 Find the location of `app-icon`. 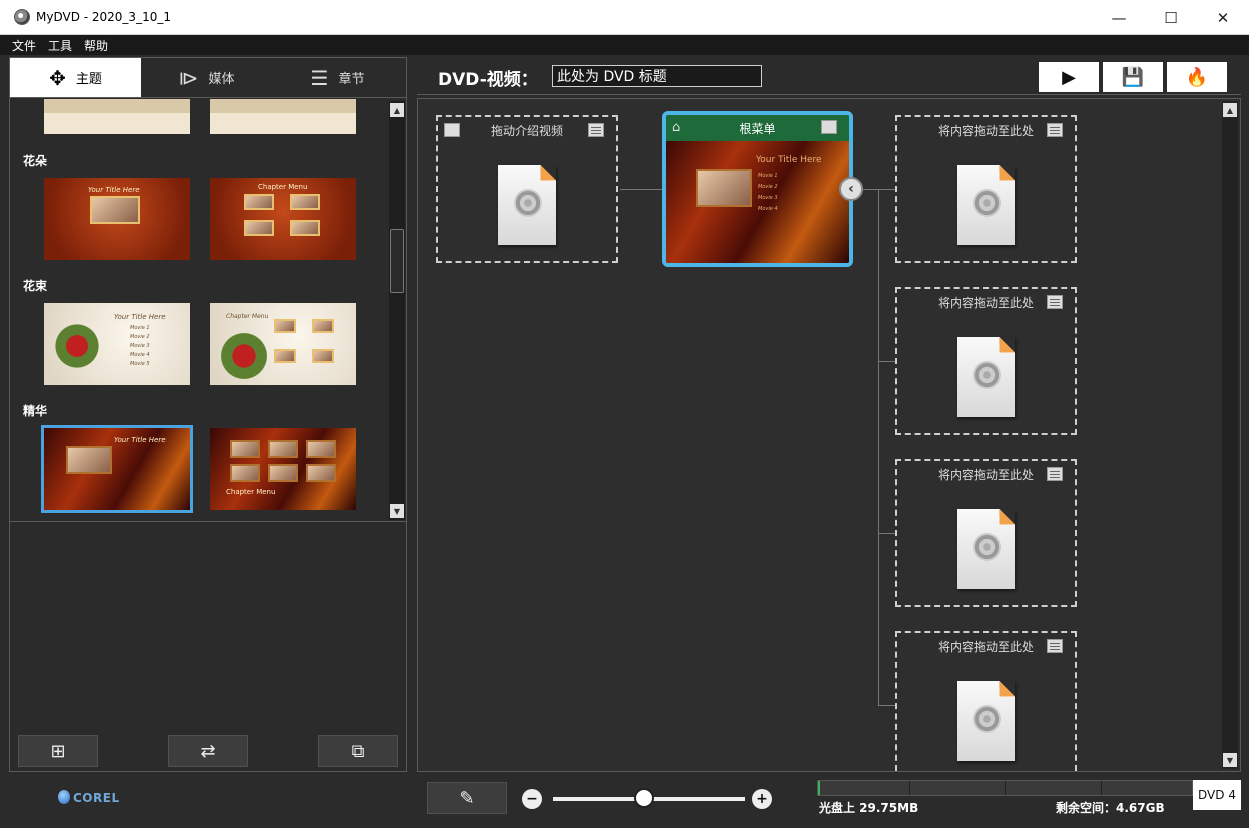

app-icon is located at coordinates (22, 17).